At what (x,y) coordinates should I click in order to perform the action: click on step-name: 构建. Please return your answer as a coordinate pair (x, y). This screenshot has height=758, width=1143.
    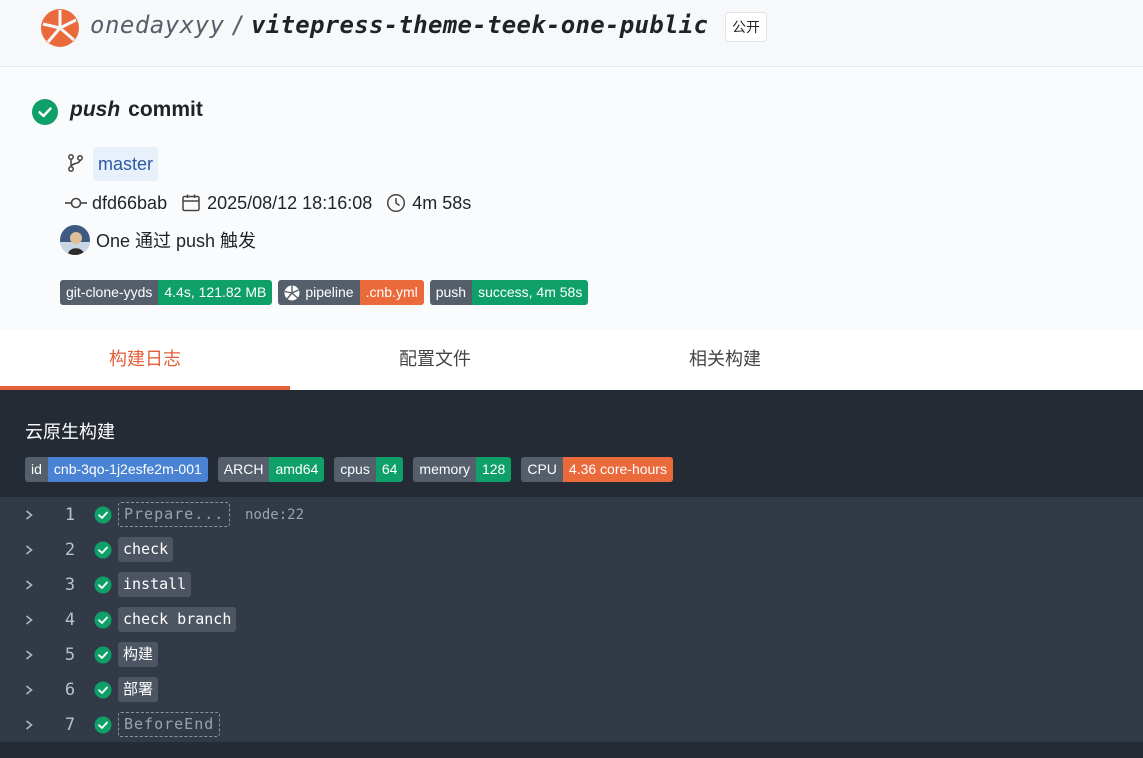
    Looking at the image, I should click on (138, 654).